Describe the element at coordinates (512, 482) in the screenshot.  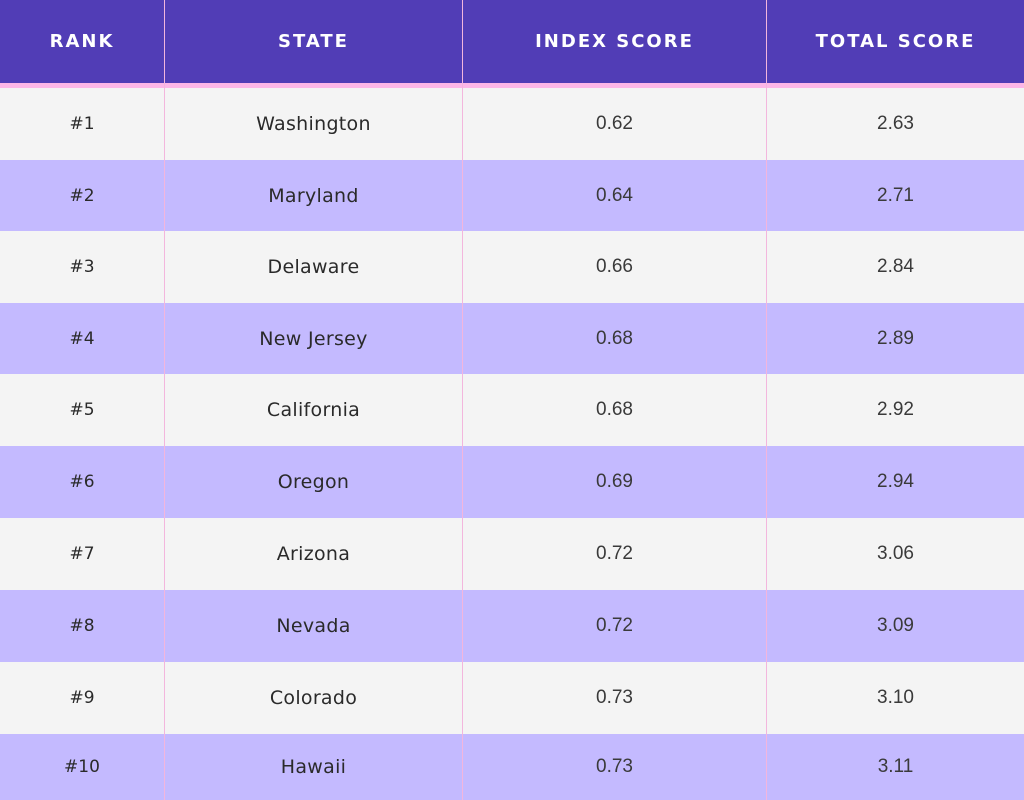
I see `table-row: #6 Oregon 0.69 2.94` at that location.